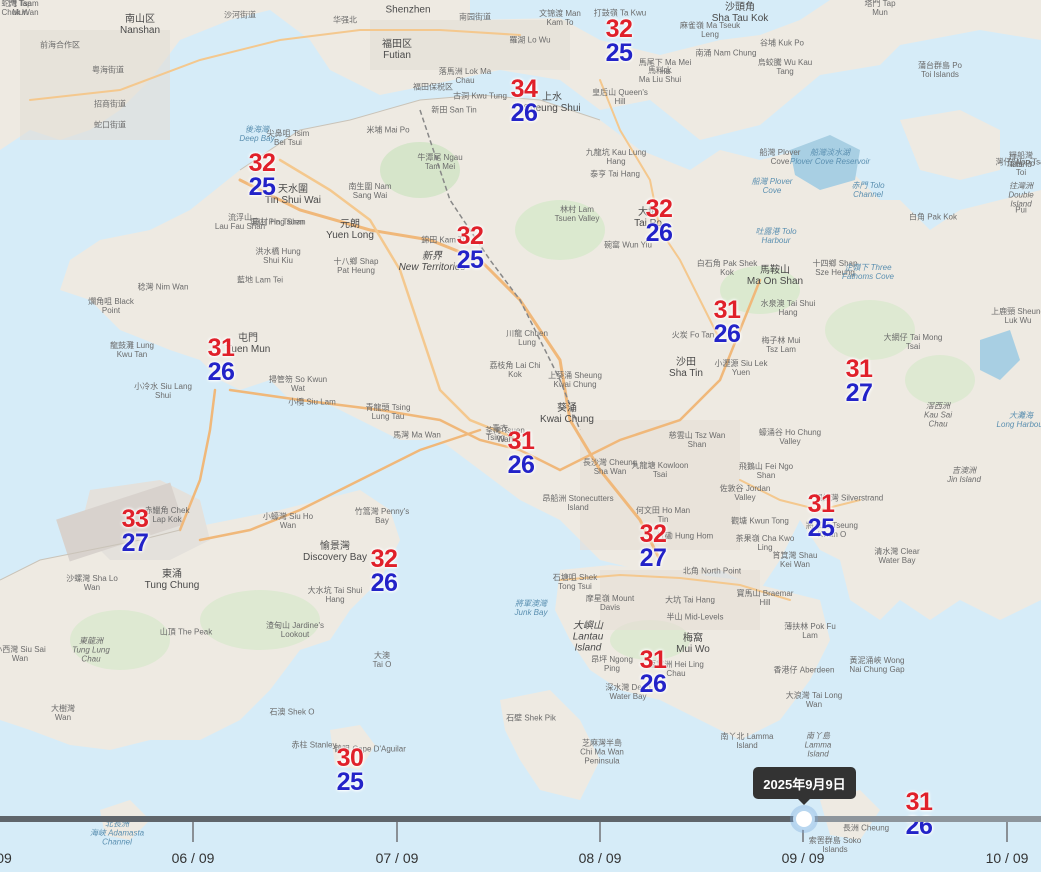  I want to click on place-label: 羅湖 Lo Wu, so click(530, 40).